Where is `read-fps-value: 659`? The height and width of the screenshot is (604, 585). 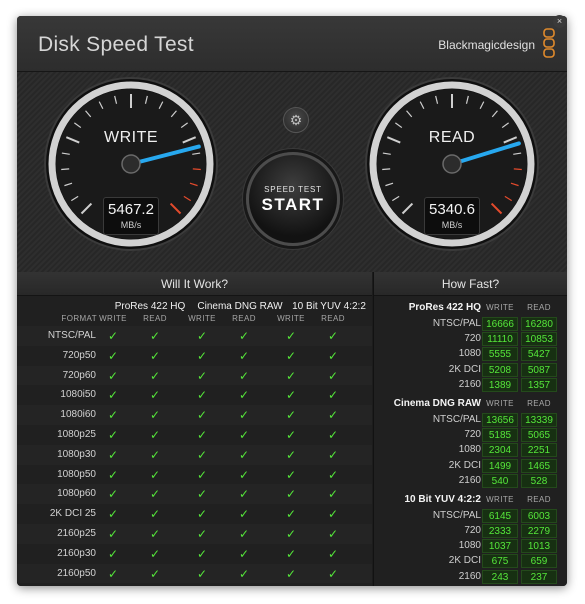
read-fps-value: 659 is located at coordinates (539, 561).